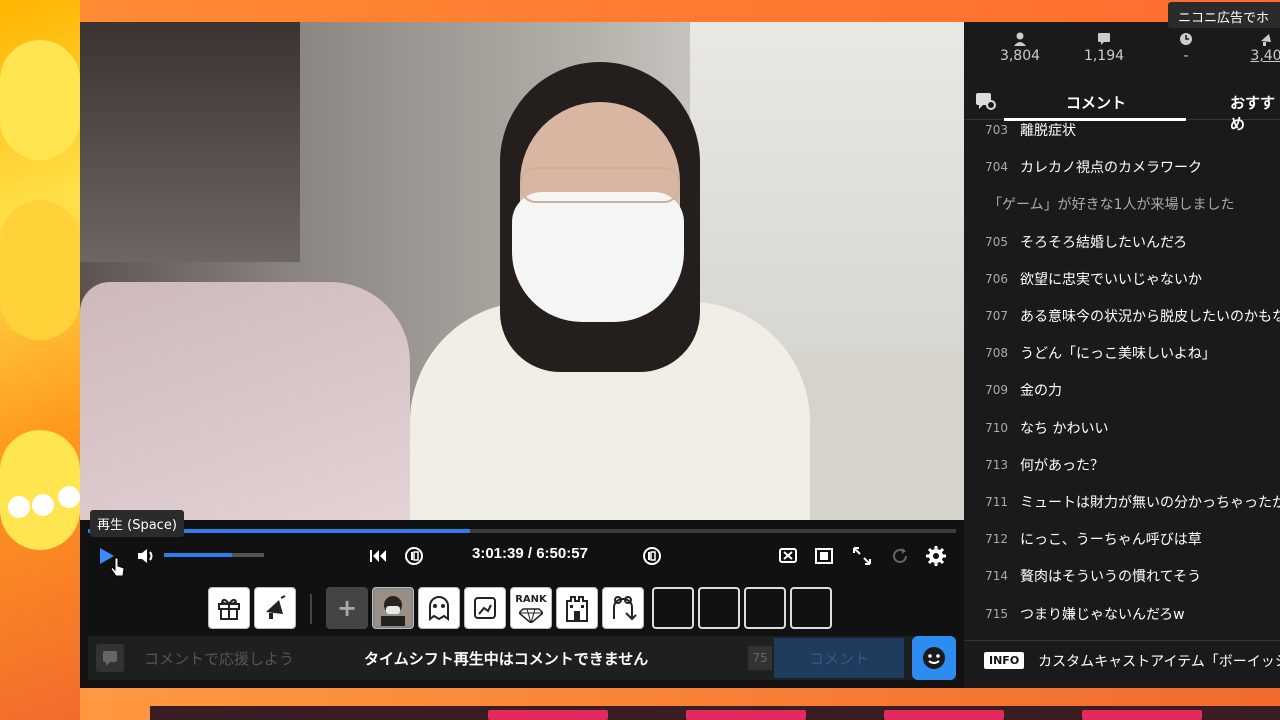  I want to click on timeshift-notice: タイムシフト再生中はコメントできません, so click(506, 658).